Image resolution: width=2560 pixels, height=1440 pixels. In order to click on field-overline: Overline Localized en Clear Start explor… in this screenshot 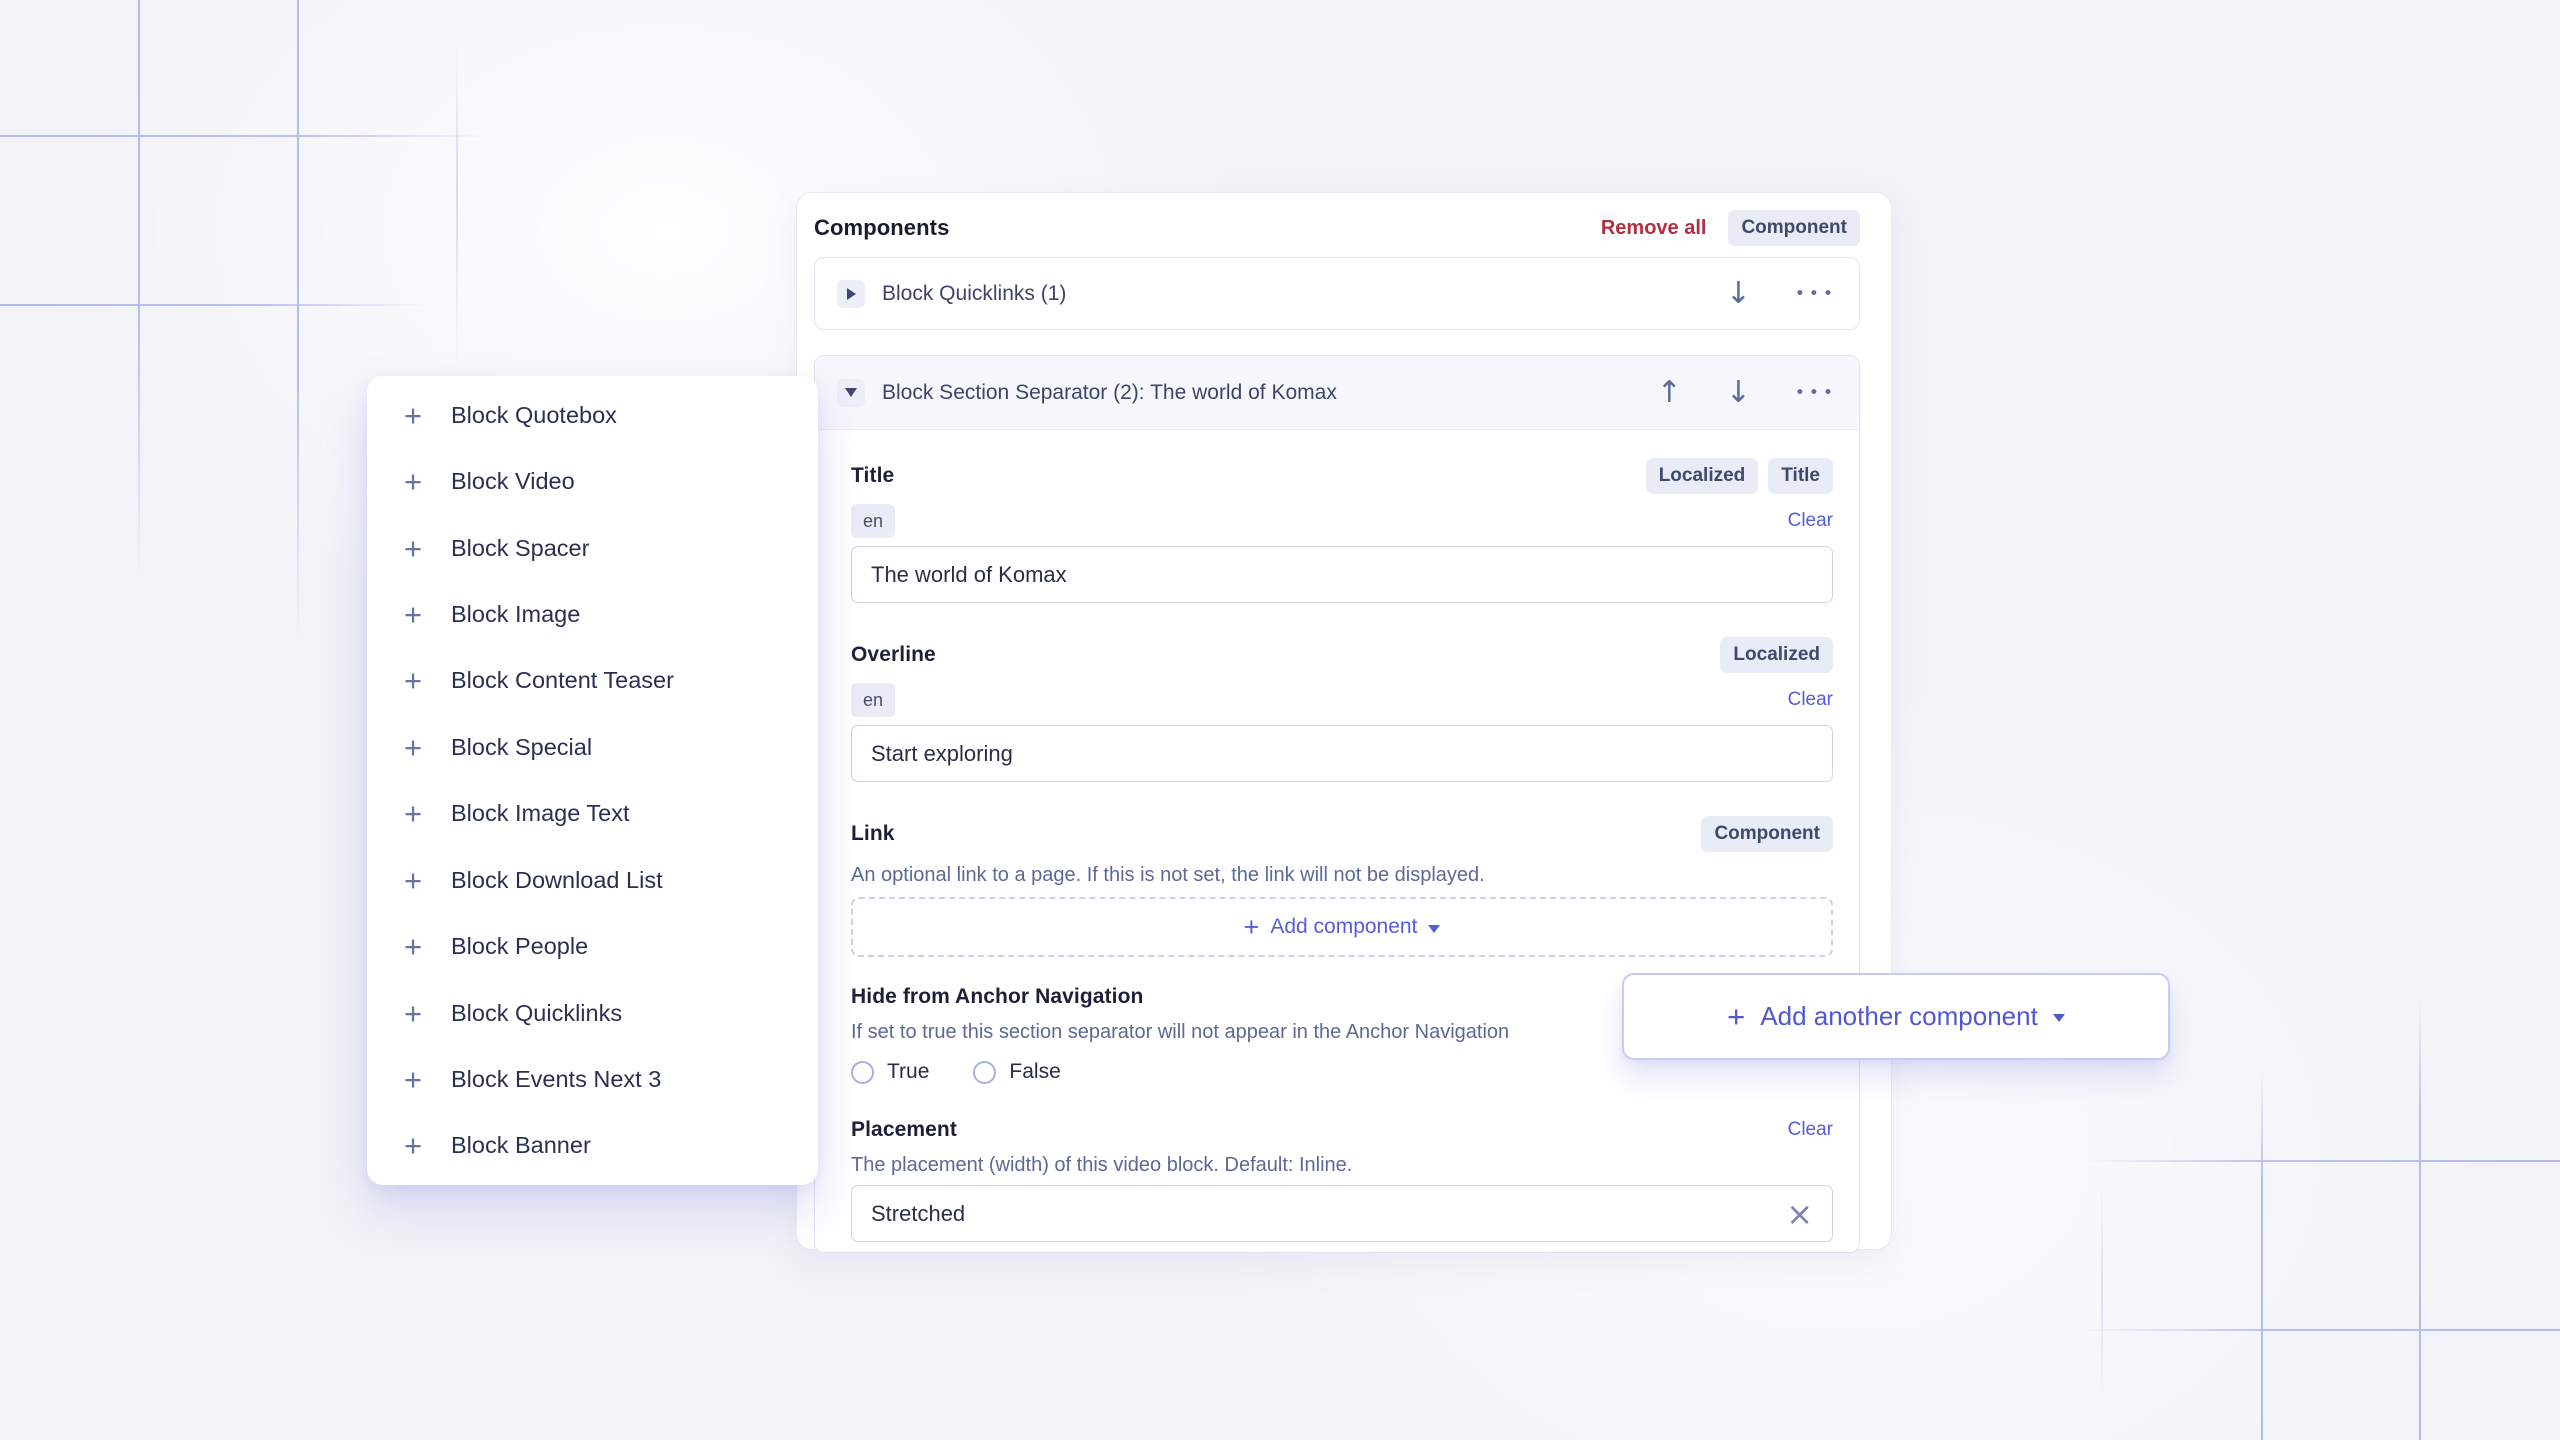, I will do `click(1342, 709)`.